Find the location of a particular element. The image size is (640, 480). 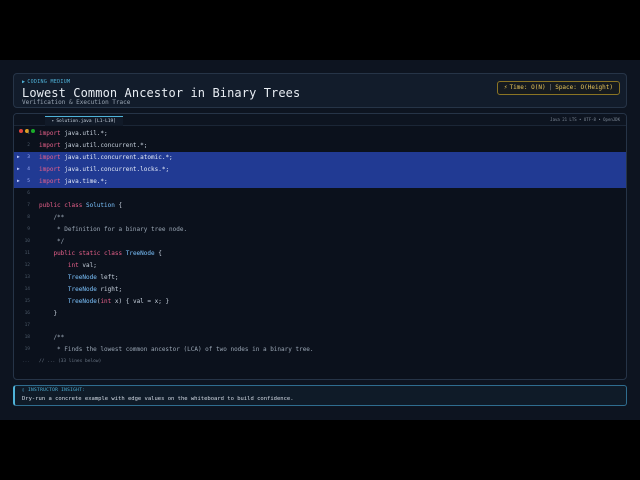

code-line: 7 public class Solution { is located at coordinates (320, 206).